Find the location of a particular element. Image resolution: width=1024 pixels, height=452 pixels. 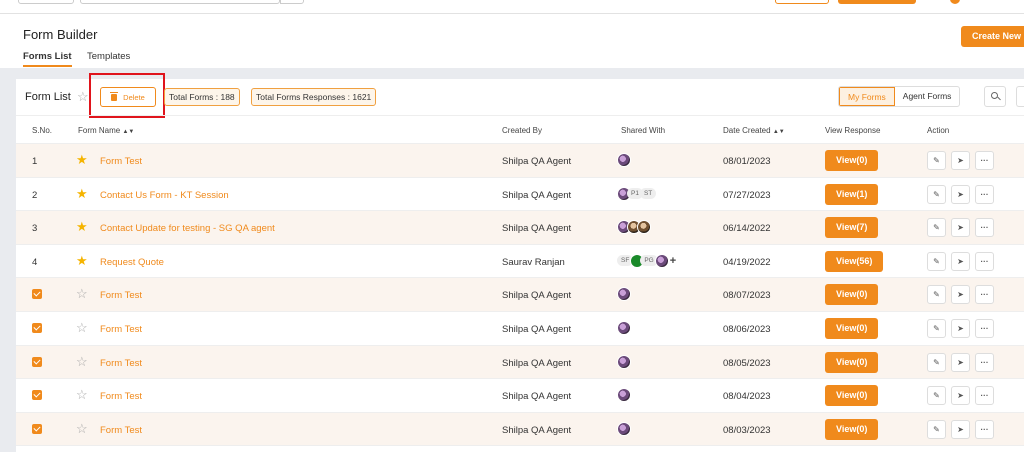

plus-icon: + is located at coordinates (673, 261).